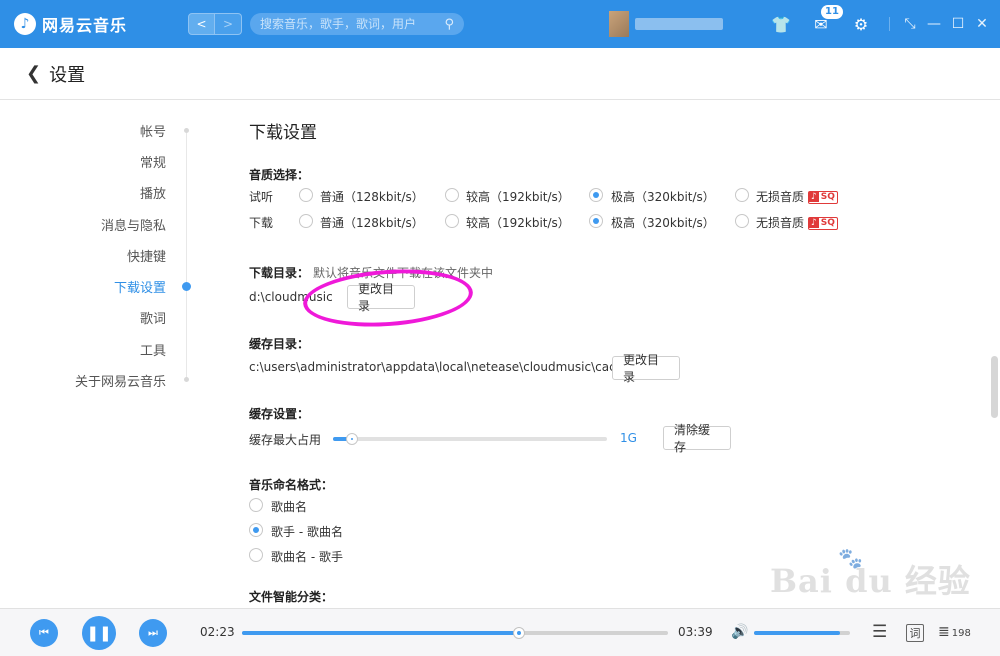  I want to click on minimize-icon: —, so click(934, 24).